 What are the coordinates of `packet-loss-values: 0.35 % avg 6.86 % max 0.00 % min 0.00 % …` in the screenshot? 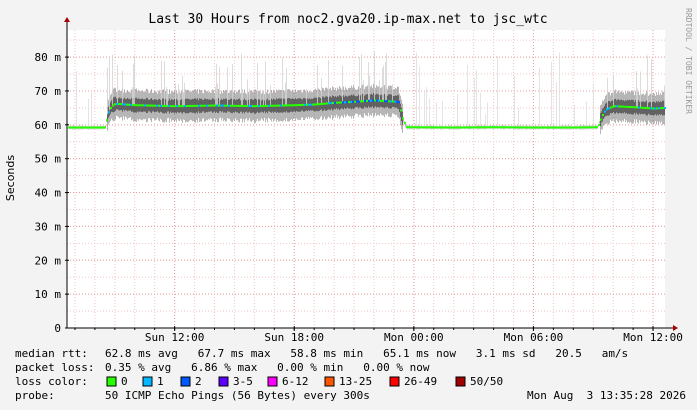 It's located at (267, 367).